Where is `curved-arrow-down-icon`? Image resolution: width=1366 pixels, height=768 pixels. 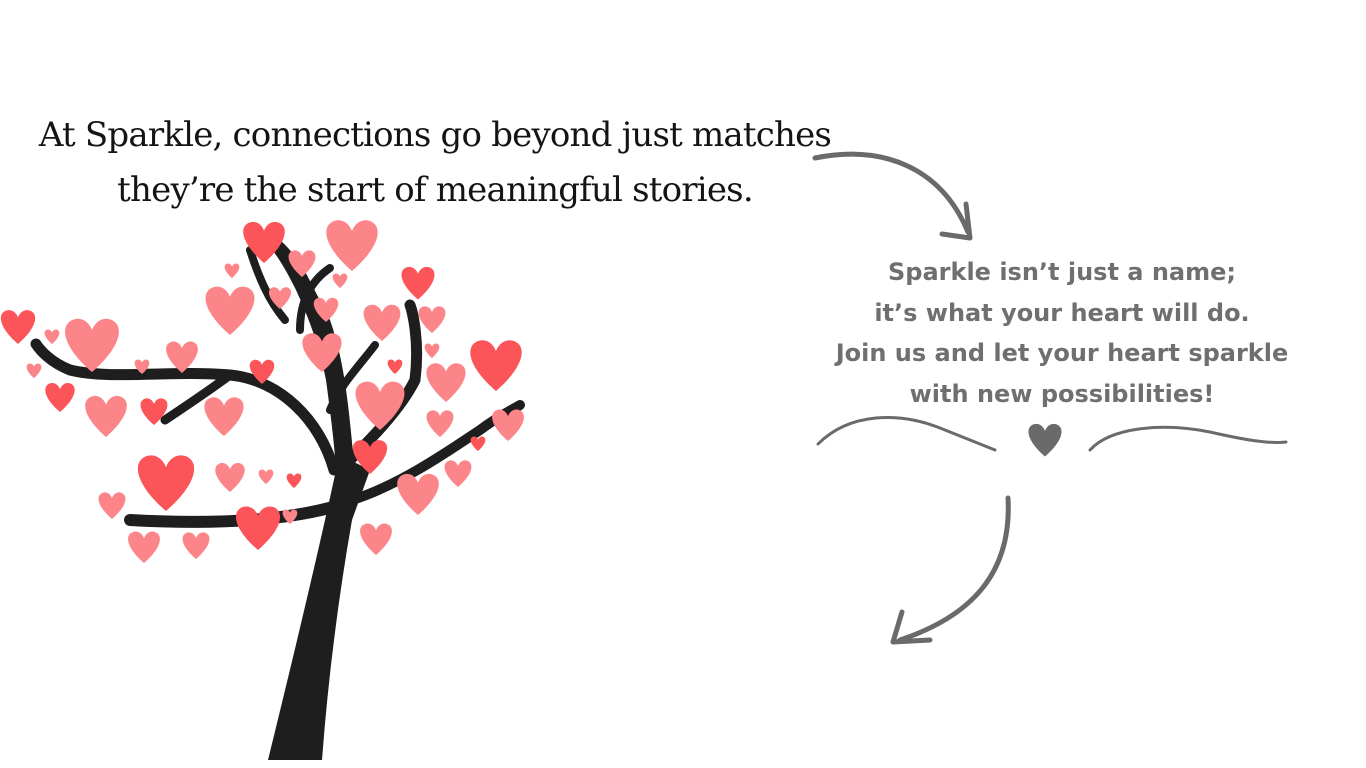
curved-arrow-down-icon is located at coordinates (950, 570).